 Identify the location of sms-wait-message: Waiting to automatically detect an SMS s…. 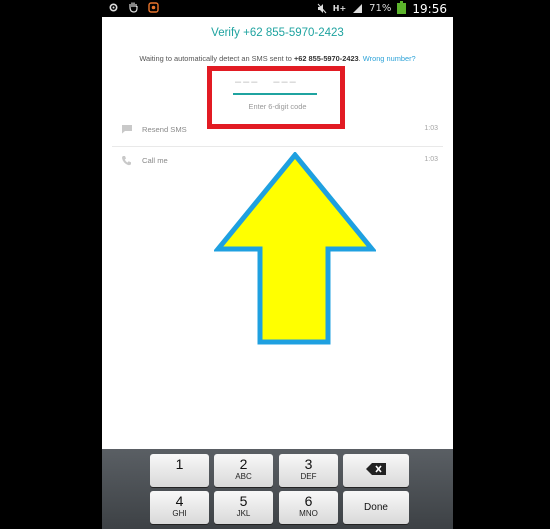
(277, 58).